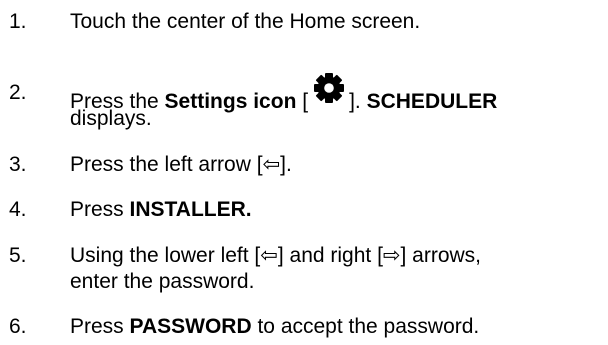 The width and height of the screenshot is (608, 345). What do you see at coordinates (162, 281) in the screenshot?
I see `step-text: enter the password.` at bounding box center [162, 281].